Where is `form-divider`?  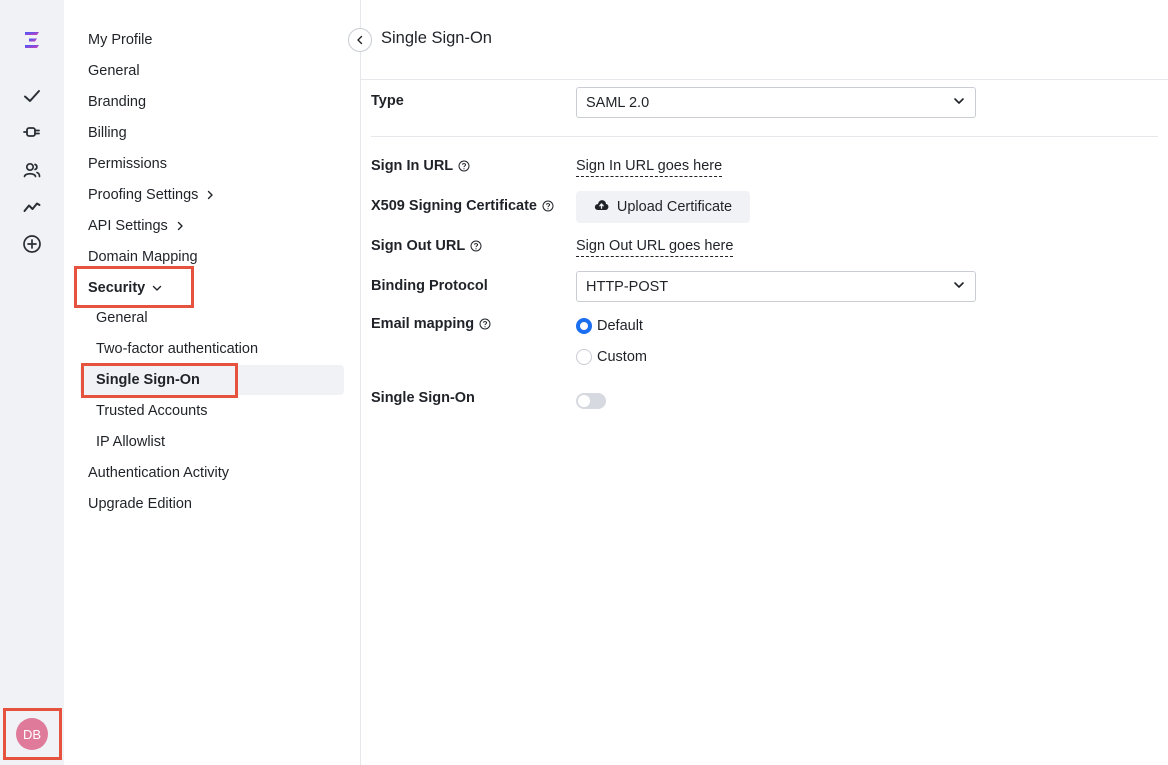
form-divider is located at coordinates (764, 136).